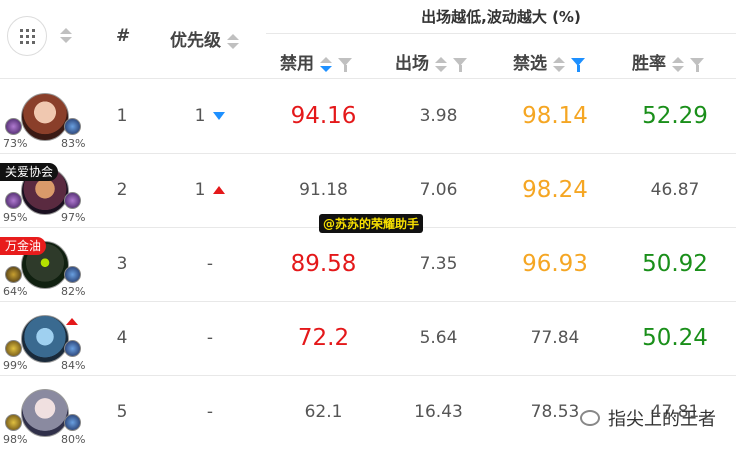 The width and height of the screenshot is (736, 450). I want to click on skill-right-pct: 84%, so click(73, 365).